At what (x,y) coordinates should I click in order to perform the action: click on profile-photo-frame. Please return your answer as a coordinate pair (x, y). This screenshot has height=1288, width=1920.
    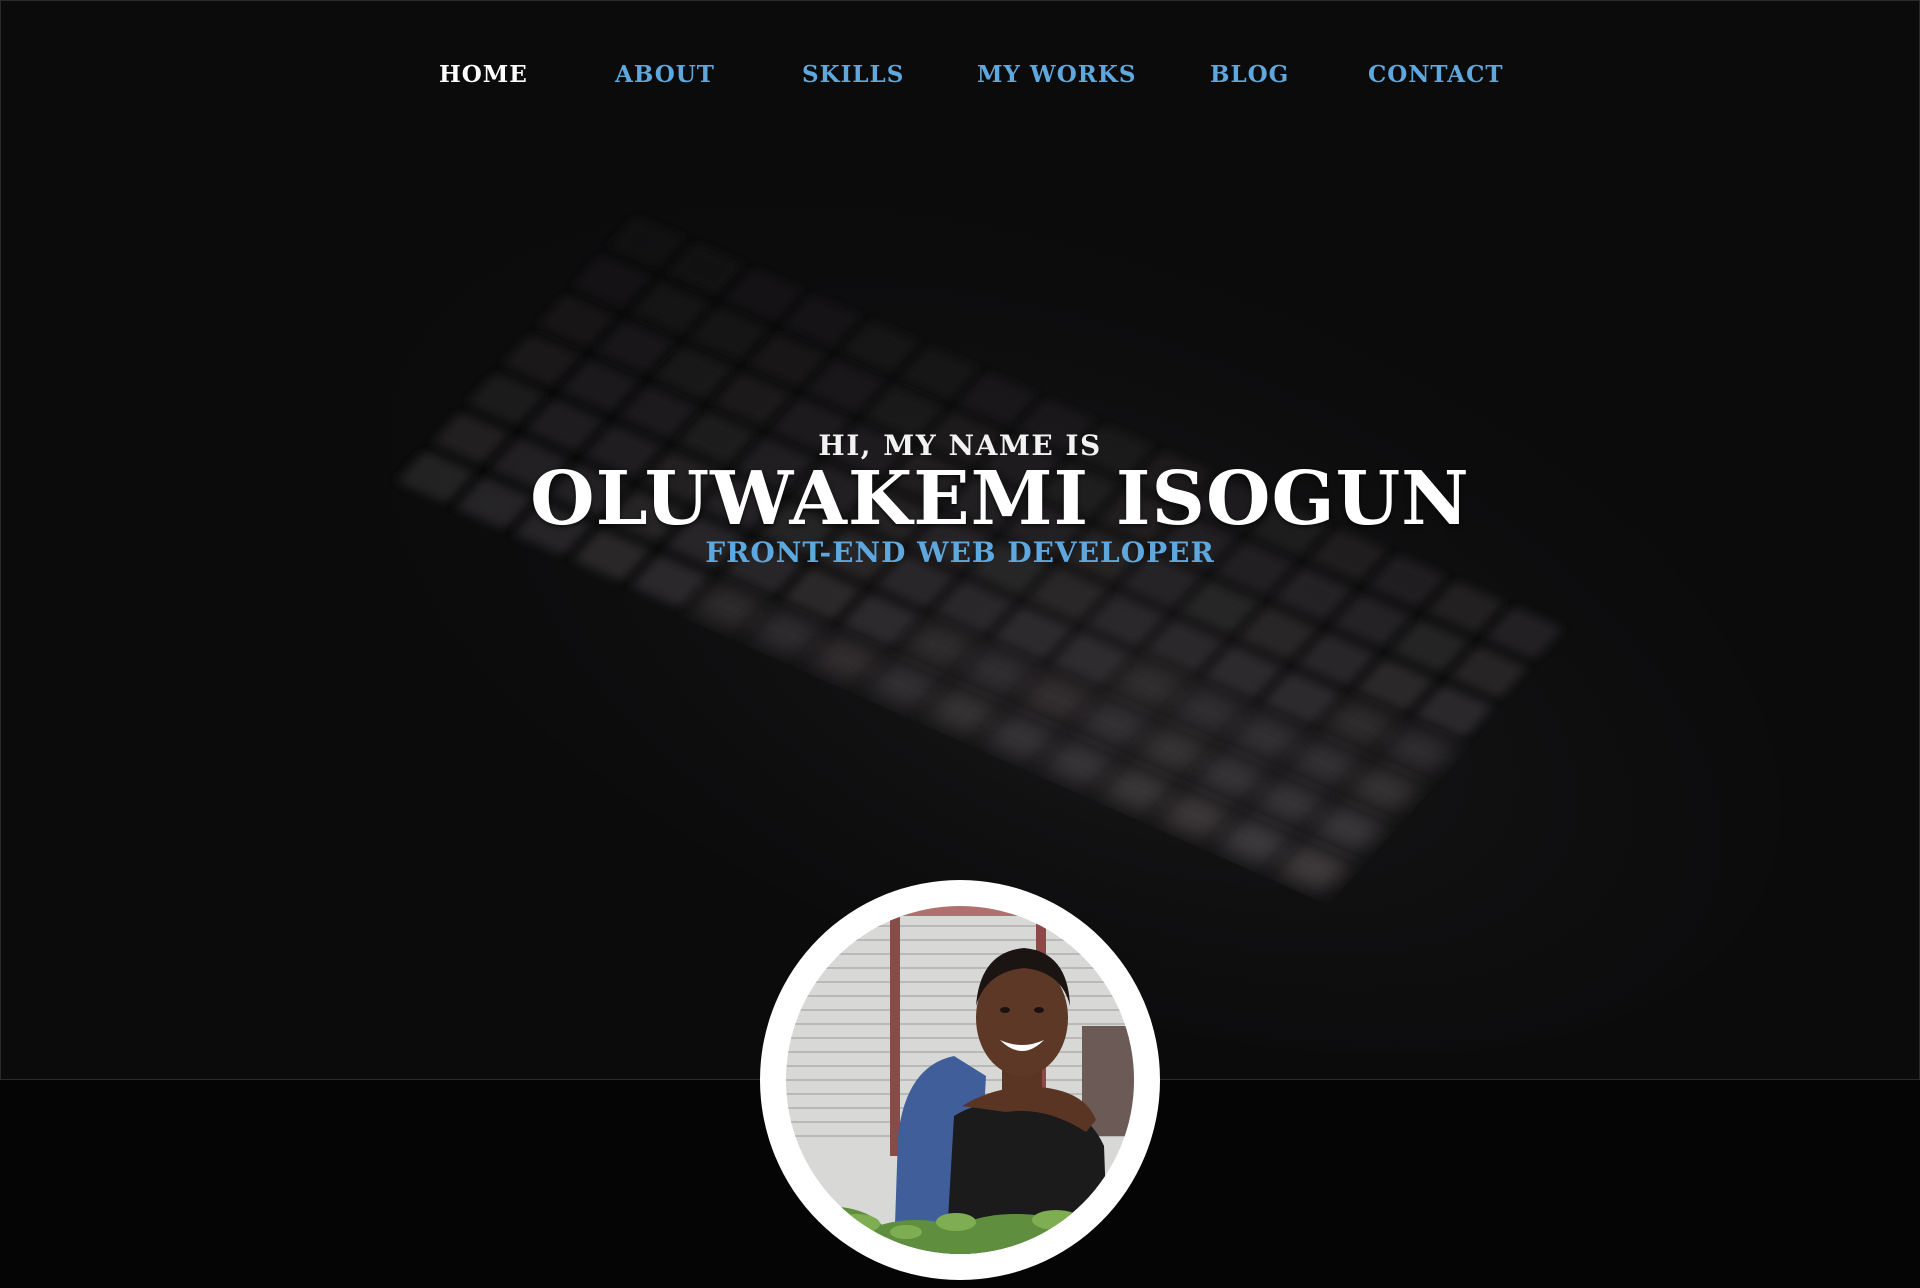
    Looking at the image, I should click on (960, 1080).